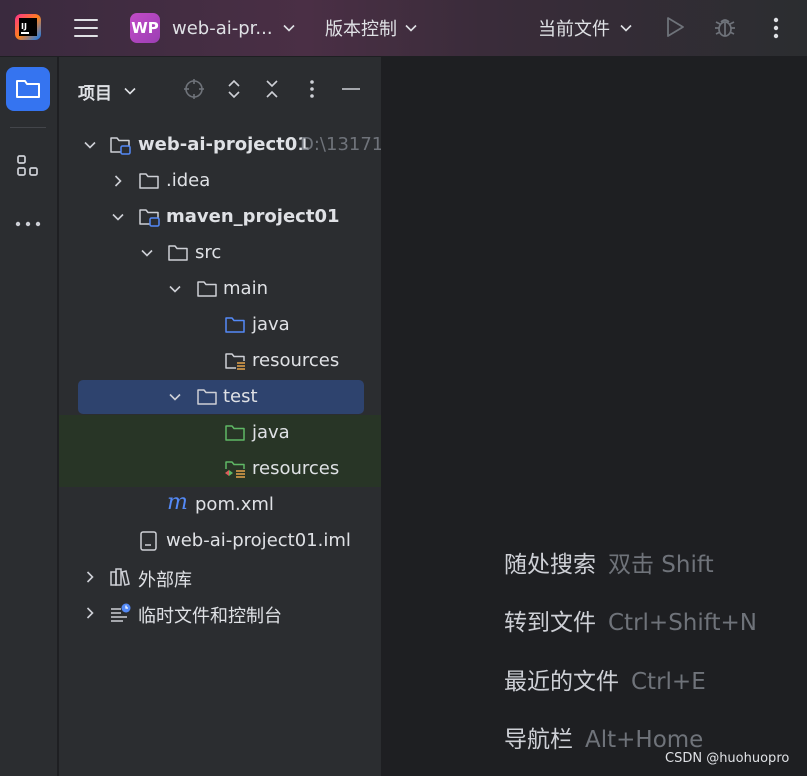 The height and width of the screenshot is (776, 807). I want to click on project-tool-button, so click(28, 89).